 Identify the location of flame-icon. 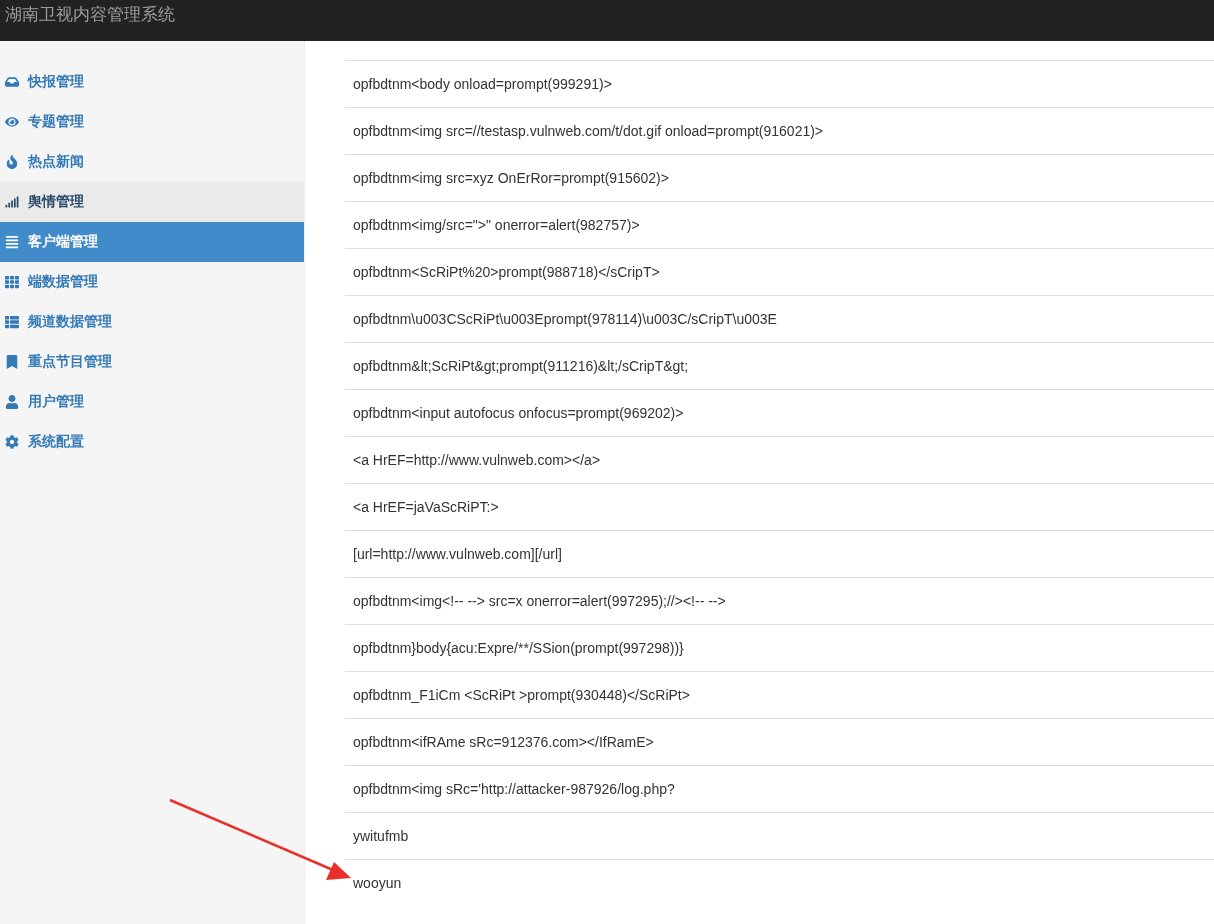
(12, 162).